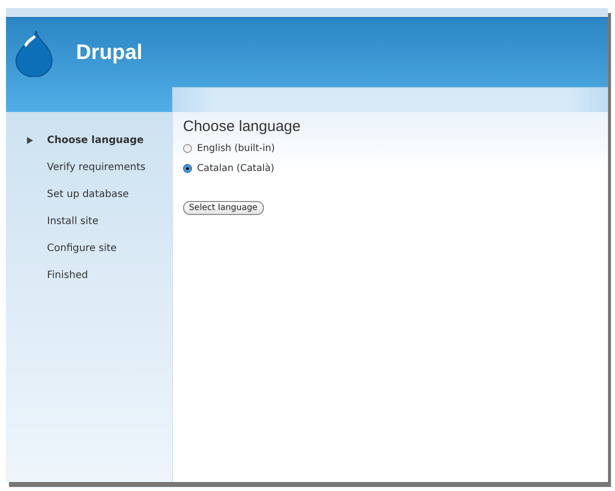 Image resolution: width=615 pixels, height=491 pixels. Describe the element at coordinates (72, 221) in the screenshot. I see `step-label: Install site` at that location.